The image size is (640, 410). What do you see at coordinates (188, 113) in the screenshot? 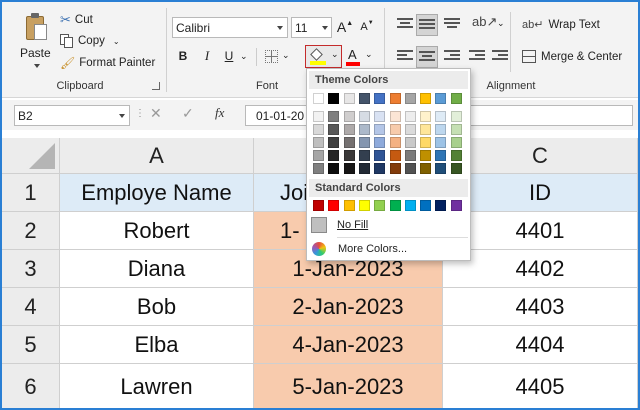
I see `enter-check-icon: ✓` at bounding box center [188, 113].